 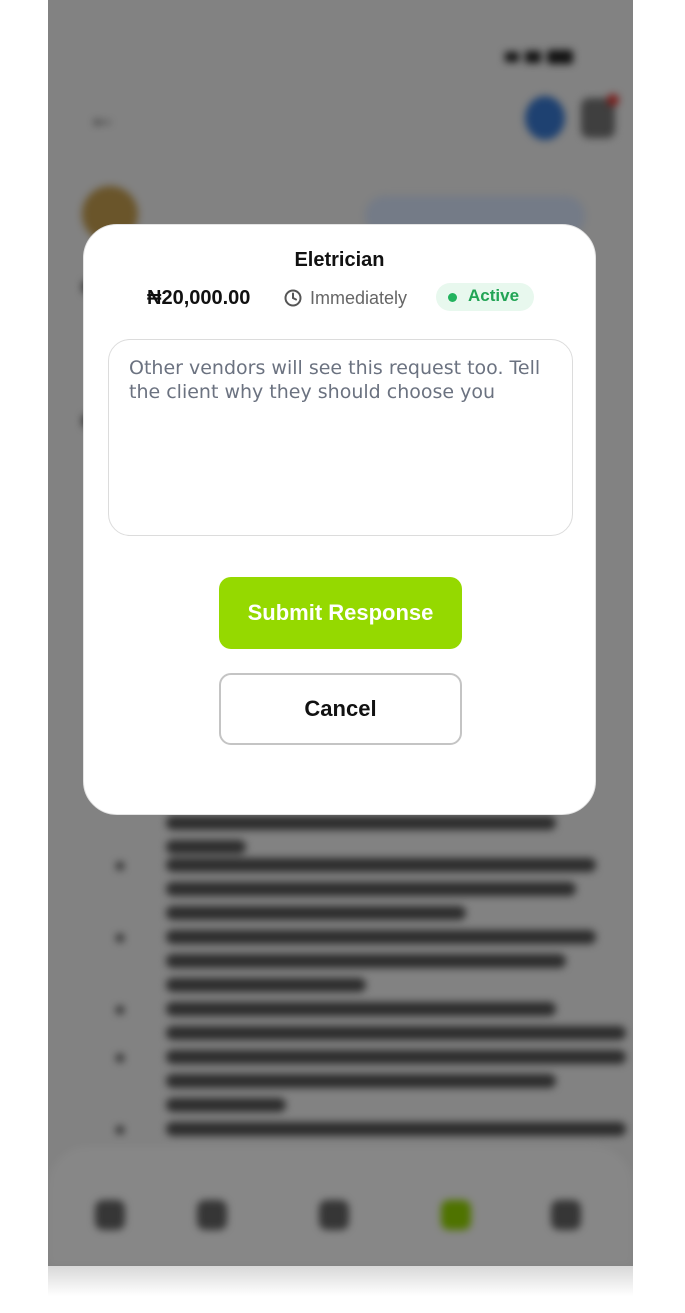 I want to click on status-label: Active, so click(x=494, y=295).